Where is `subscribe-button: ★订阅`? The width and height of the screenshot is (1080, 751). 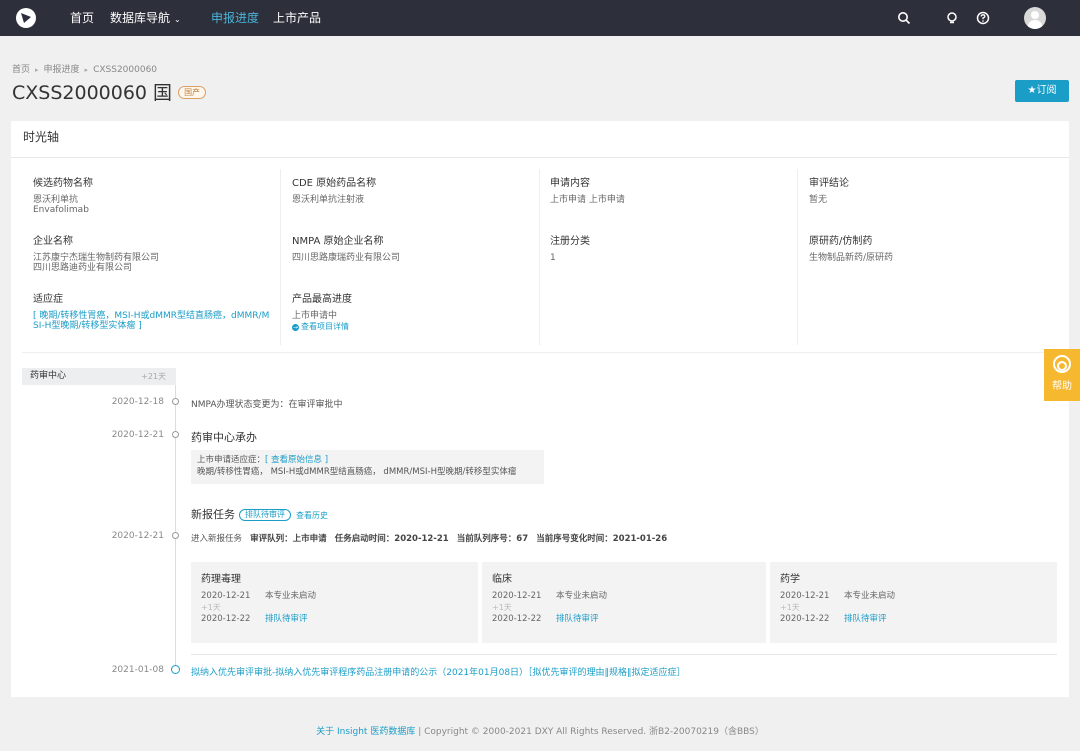 subscribe-button: ★订阅 is located at coordinates (1042, 91).